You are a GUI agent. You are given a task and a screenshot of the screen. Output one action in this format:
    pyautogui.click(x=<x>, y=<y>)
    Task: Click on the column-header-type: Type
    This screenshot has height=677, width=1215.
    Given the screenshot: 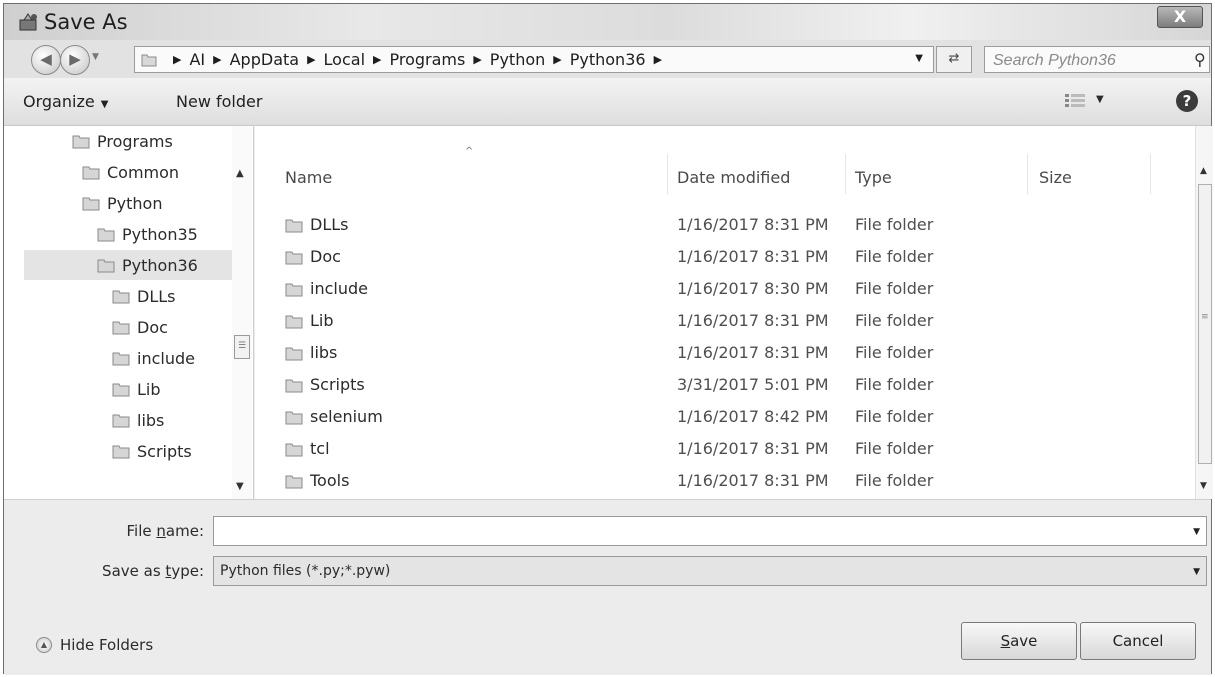 What is the action you would take?
    pyautogui.click(x=873, y=177)
    